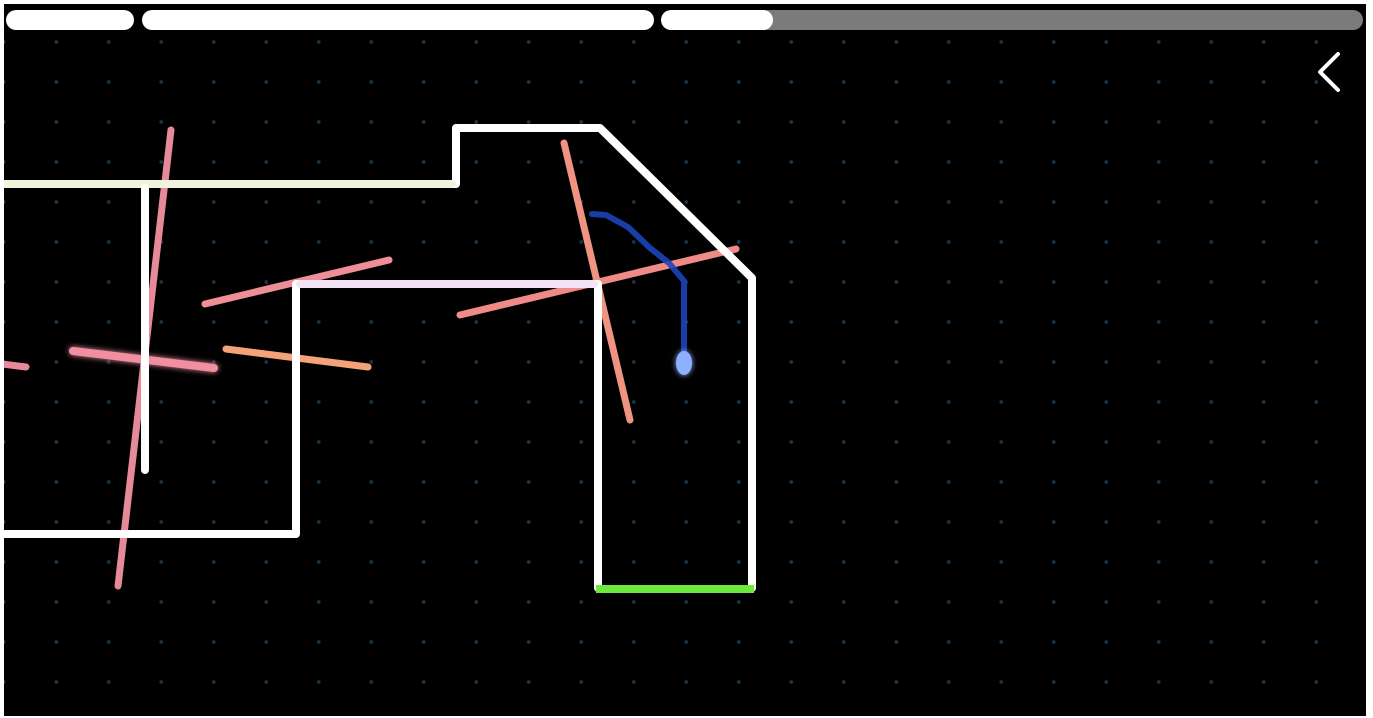 The width and height of the screenshot is (1373, 718). I want to click on chevron-left-icon, so click(1330, 72).